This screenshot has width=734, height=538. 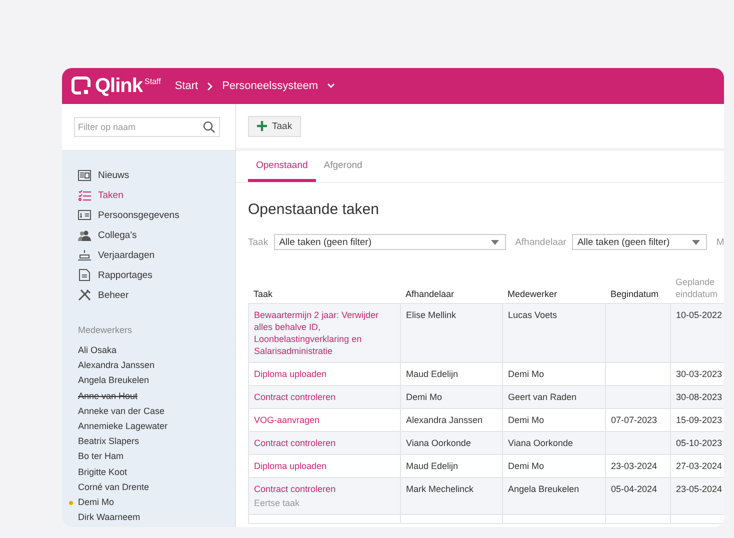 What do you see at coordinates (699, 374) in the screenshot?
I see `table-cell: 30-03-2023` at bounding box center [699, 374].